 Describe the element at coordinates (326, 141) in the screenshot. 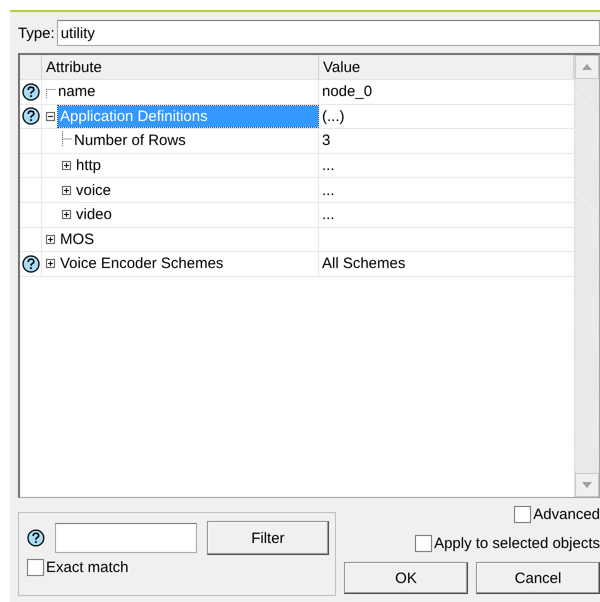

I see `attribute-value: 3` at that location.